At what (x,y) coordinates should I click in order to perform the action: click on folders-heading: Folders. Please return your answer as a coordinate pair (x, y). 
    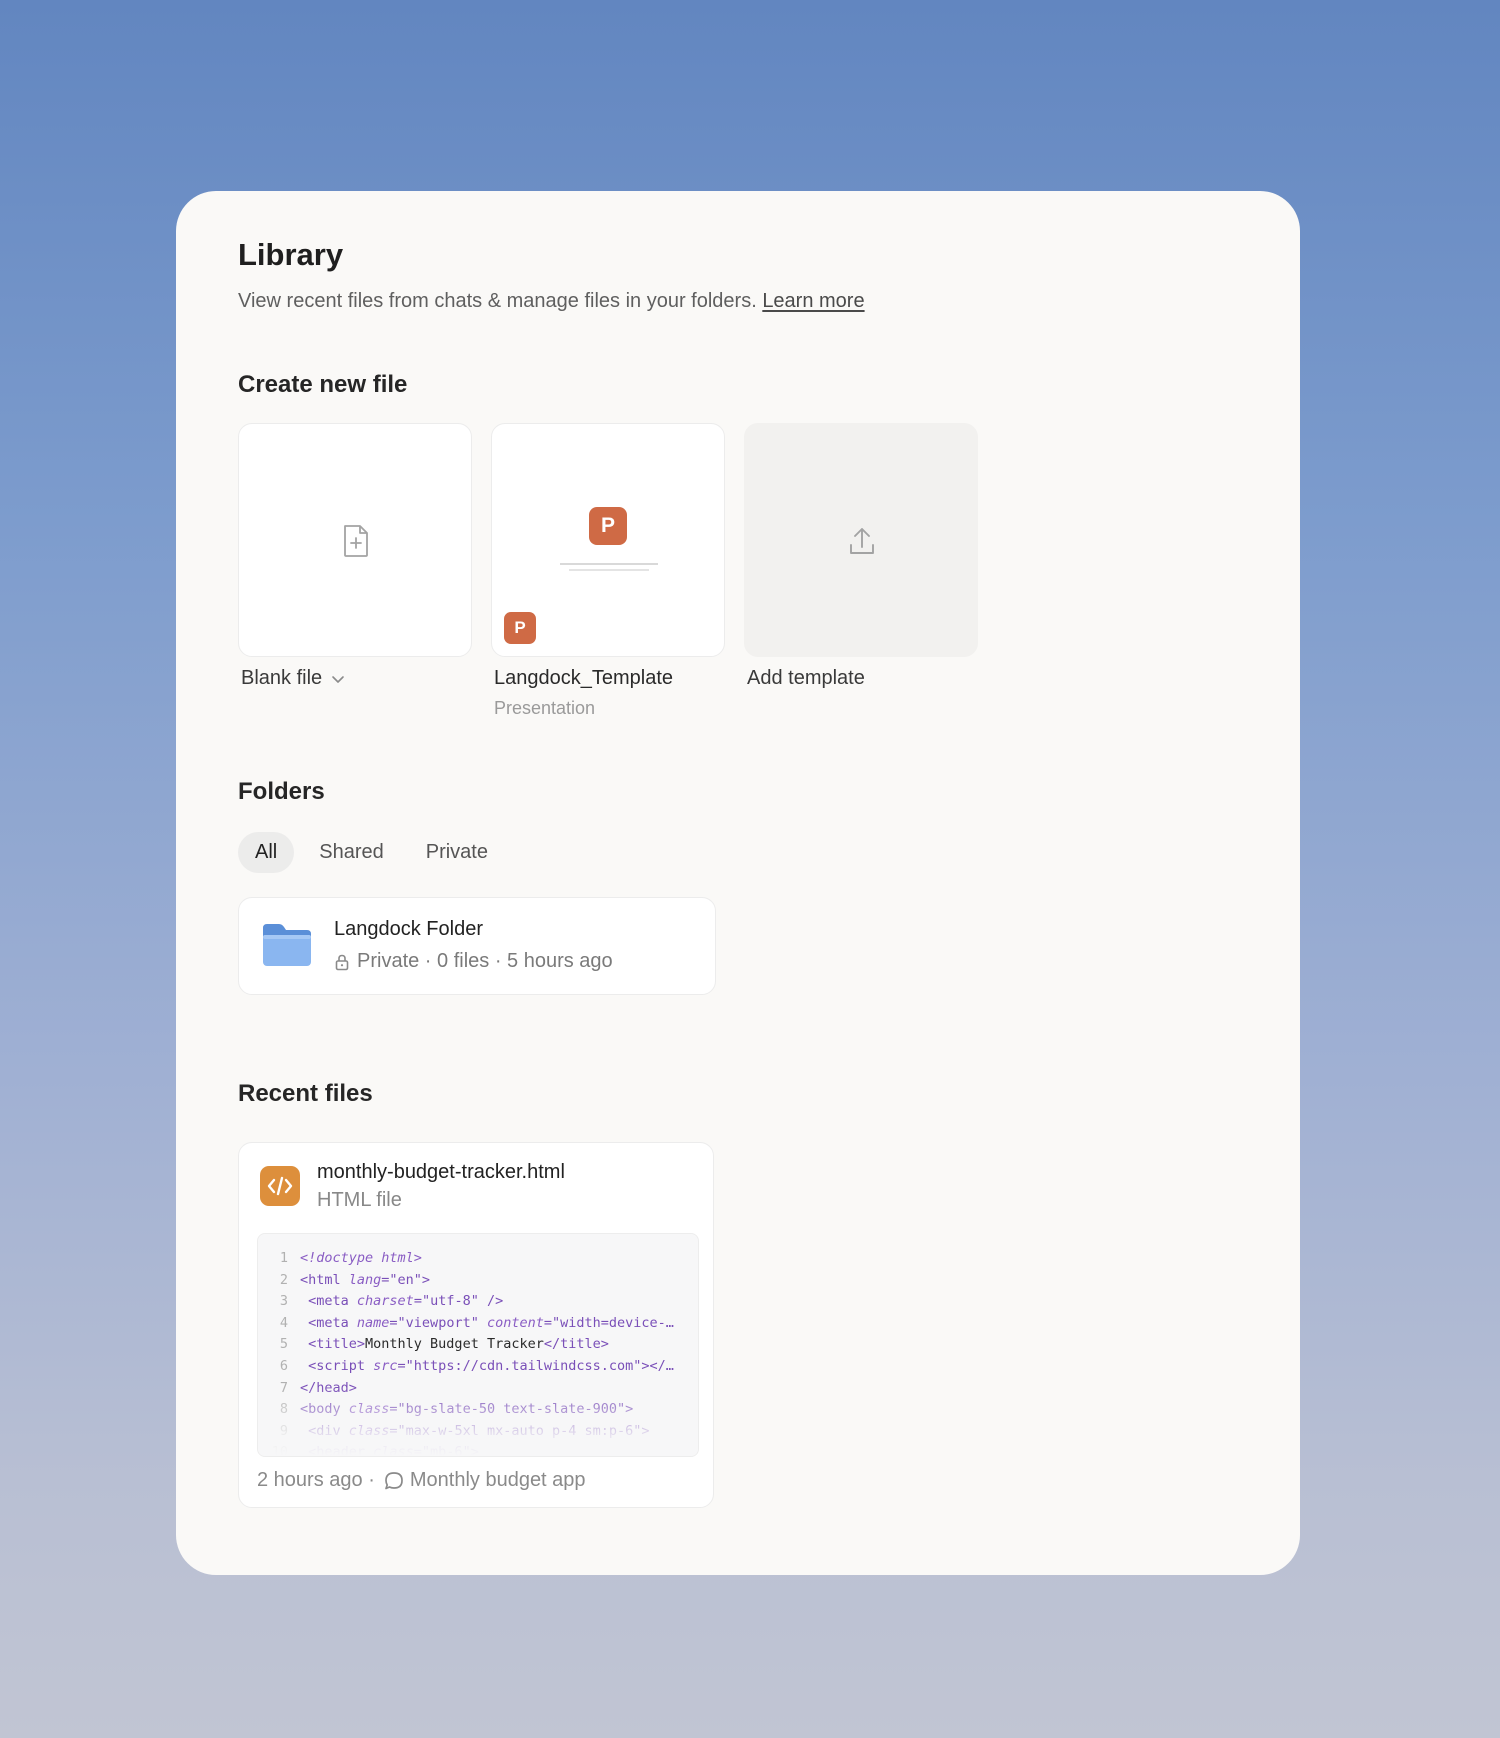
    Looking at the image, I should click on (281, 791).